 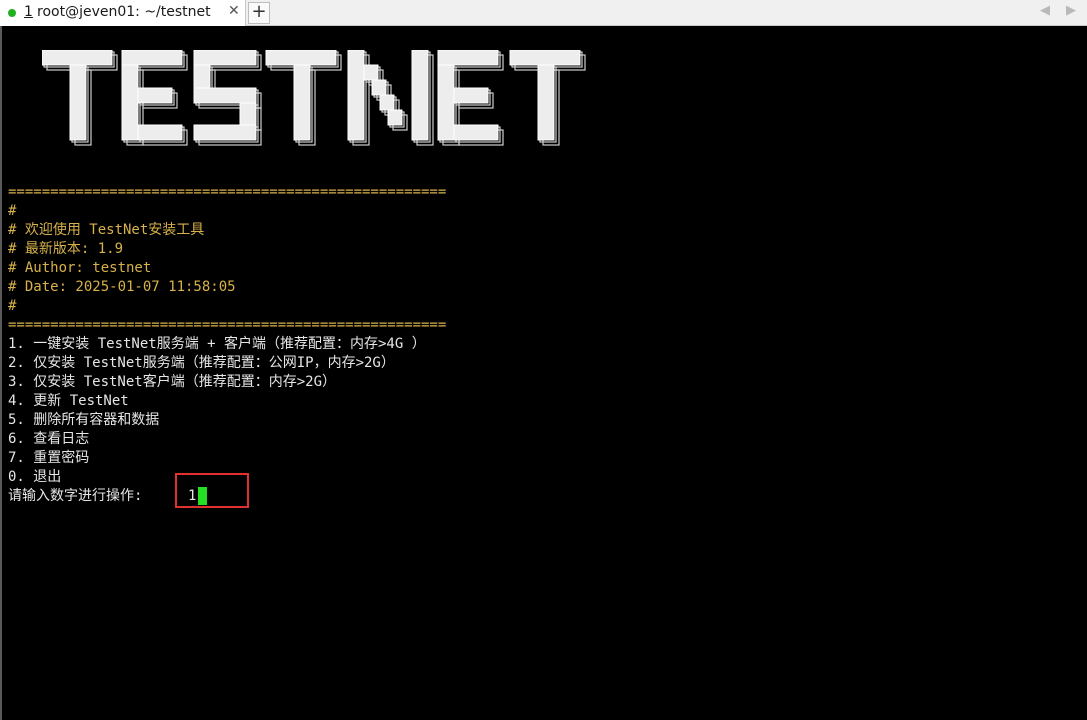 What do you see at coordinates (35, 477) in the screenshot?
I see `menu-item-exit: 0. 退出` at bounding box center [35, 477].